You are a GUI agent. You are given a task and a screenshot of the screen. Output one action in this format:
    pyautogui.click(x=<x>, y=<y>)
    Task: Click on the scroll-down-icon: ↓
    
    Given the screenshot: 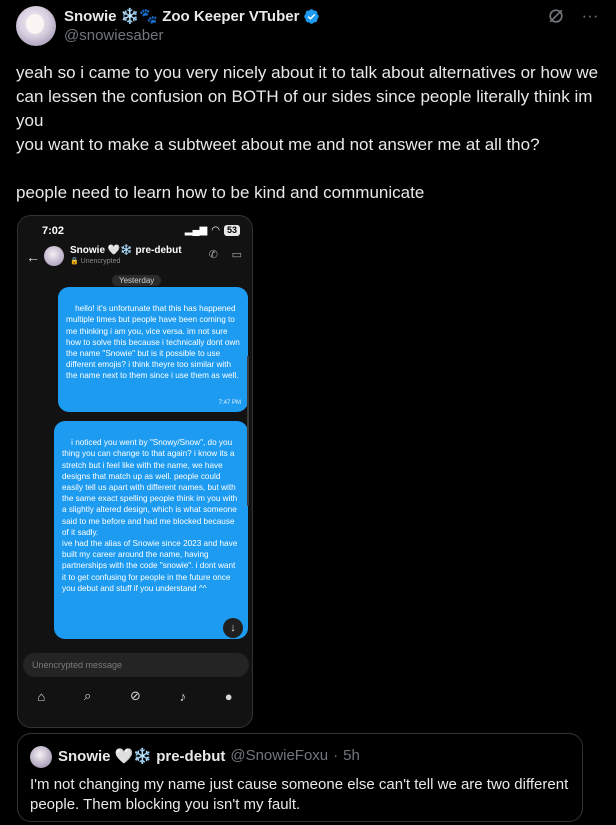 What is the action you would take?
    pyautogui.click(x=233, y=628)
    